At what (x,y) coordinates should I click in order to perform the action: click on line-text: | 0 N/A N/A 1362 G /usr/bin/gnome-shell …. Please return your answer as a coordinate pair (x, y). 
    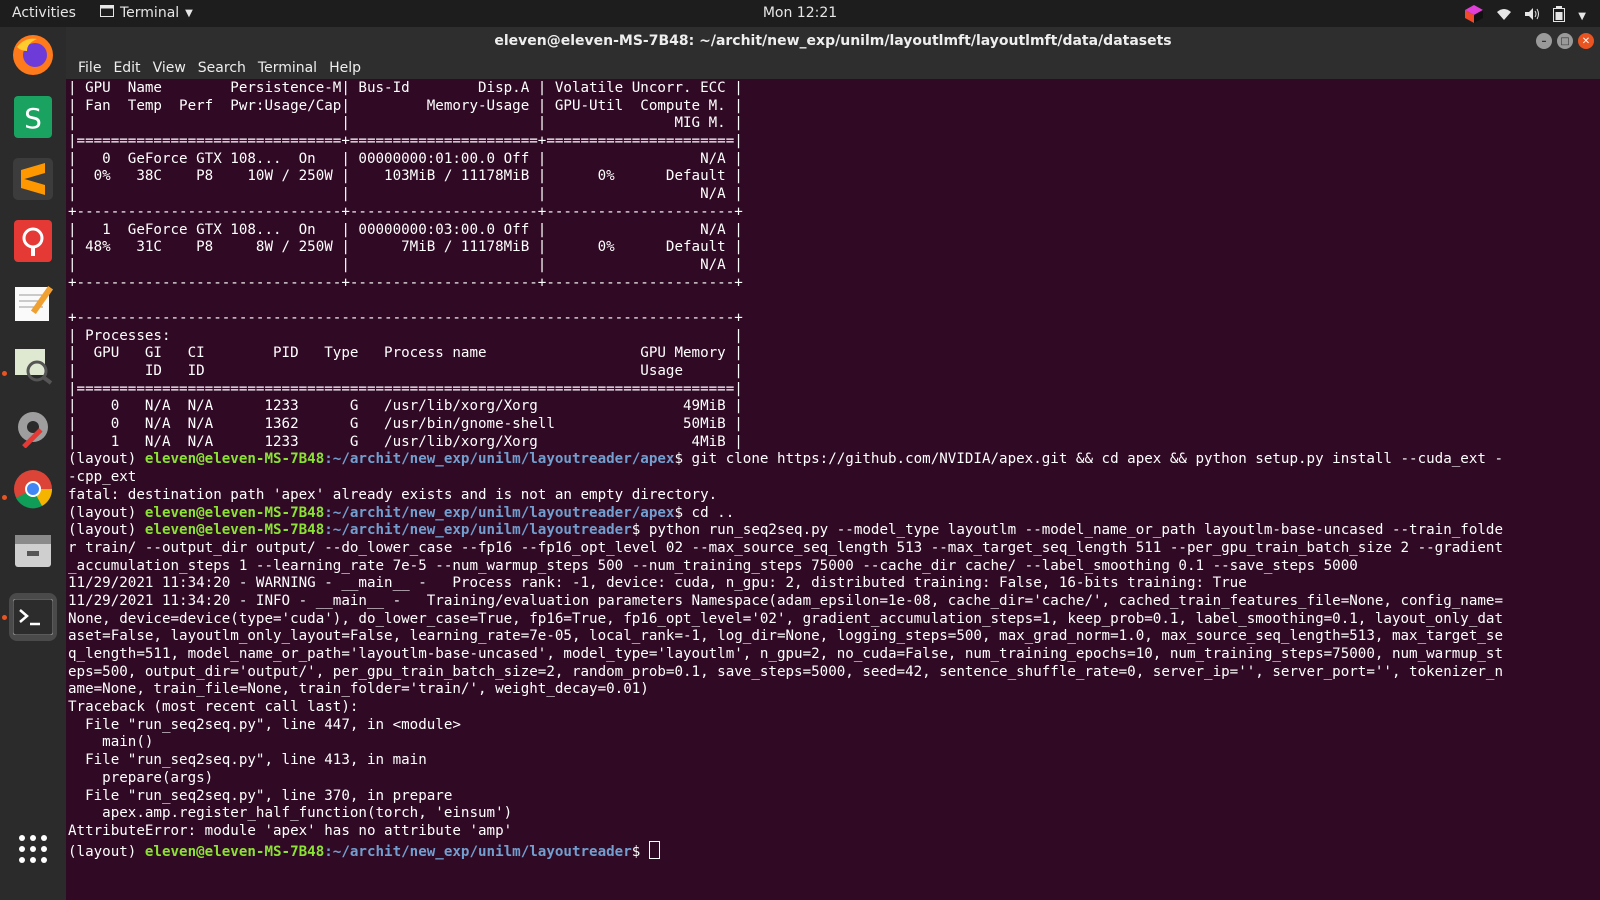
    Looking at the image, I should click on (405, 424).